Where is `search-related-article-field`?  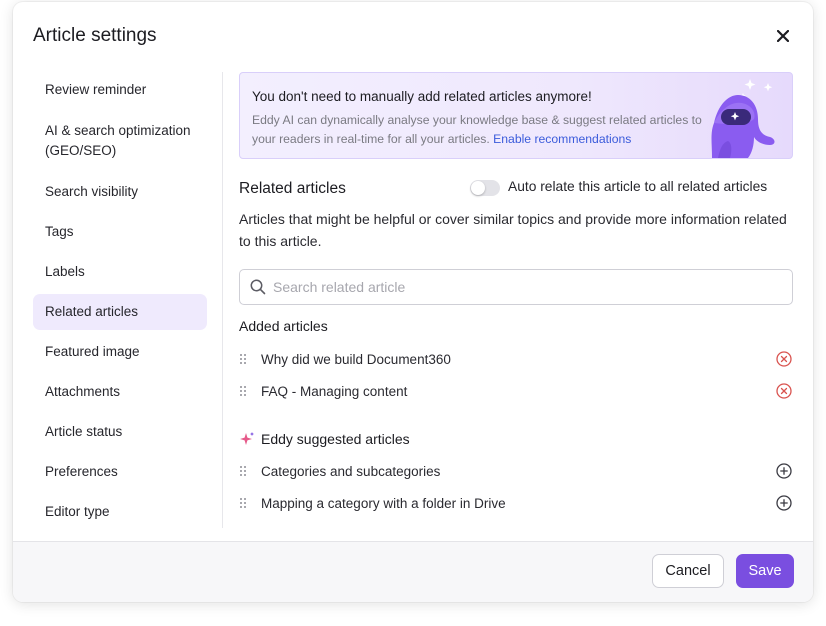 search-related-article-field is located at coordinates (516, 287).